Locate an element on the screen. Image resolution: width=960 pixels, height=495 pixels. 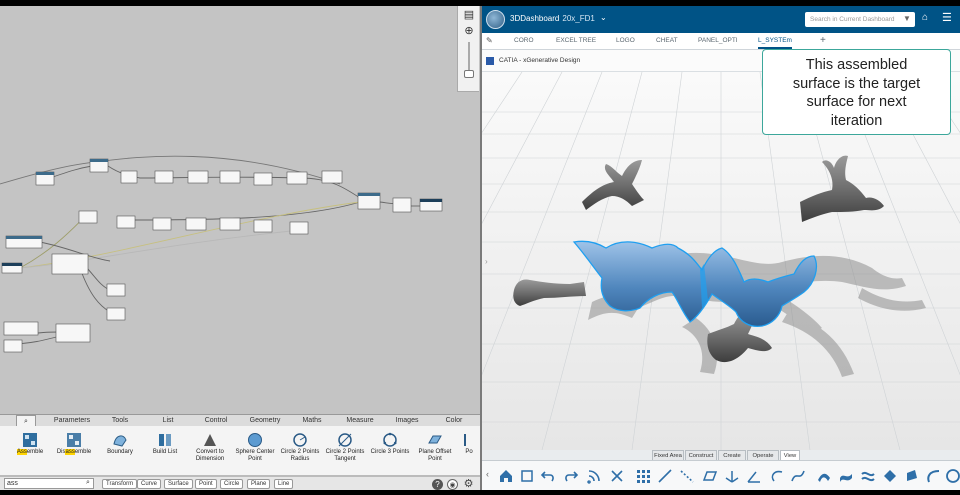
chevron-down-icon: ⌄ is located at coordinates (603, 17).